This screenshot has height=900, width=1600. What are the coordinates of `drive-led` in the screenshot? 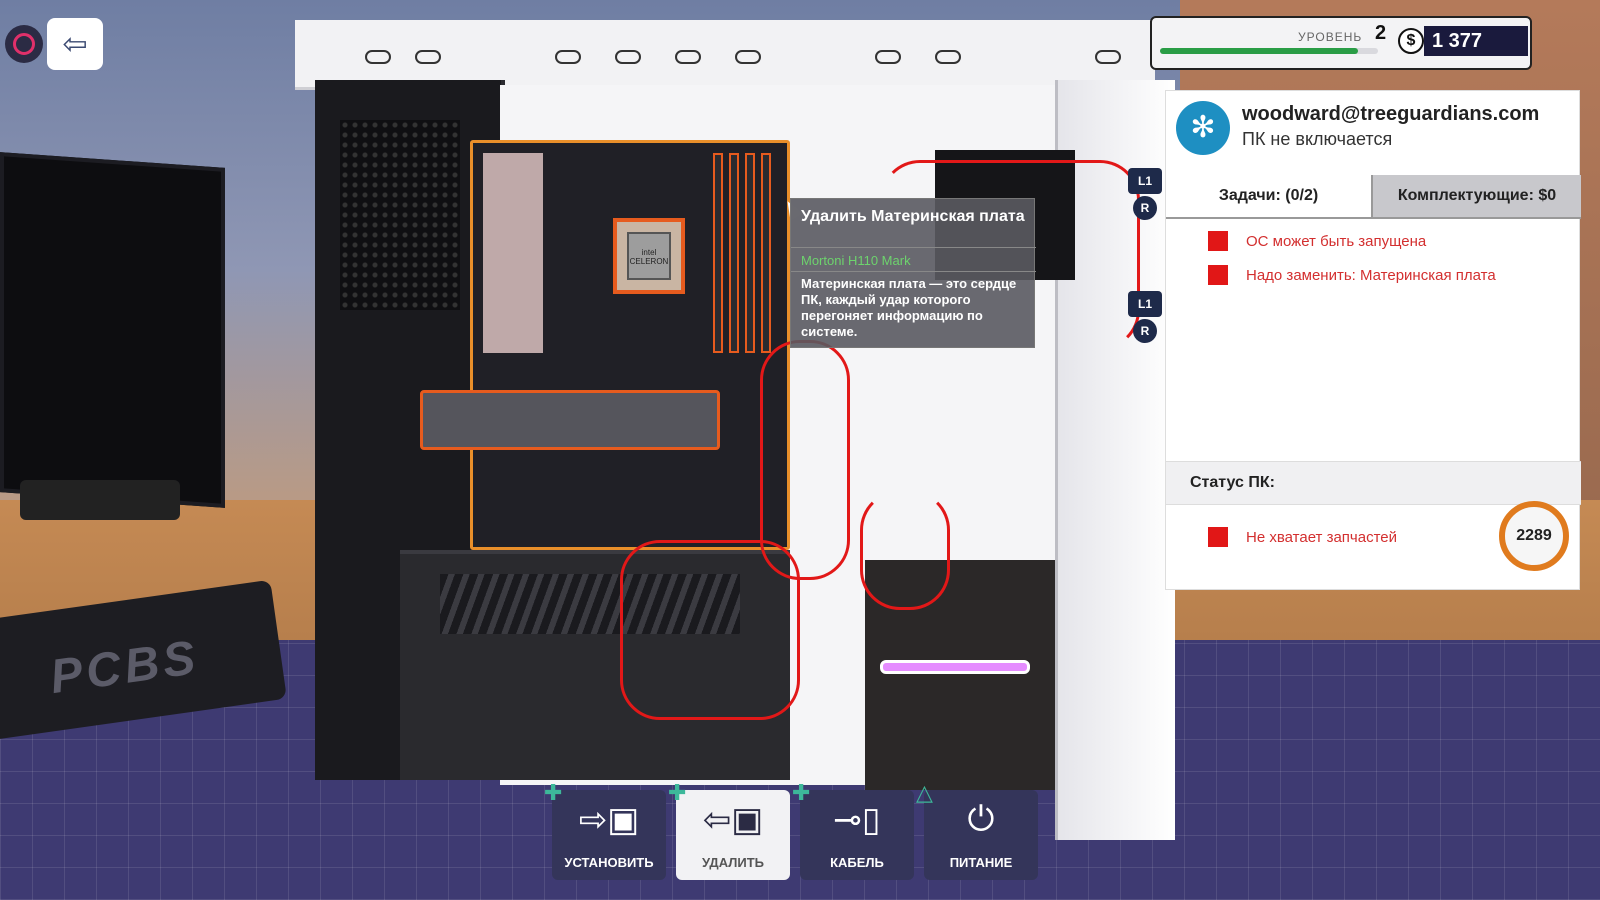 It's located at (955, 667).